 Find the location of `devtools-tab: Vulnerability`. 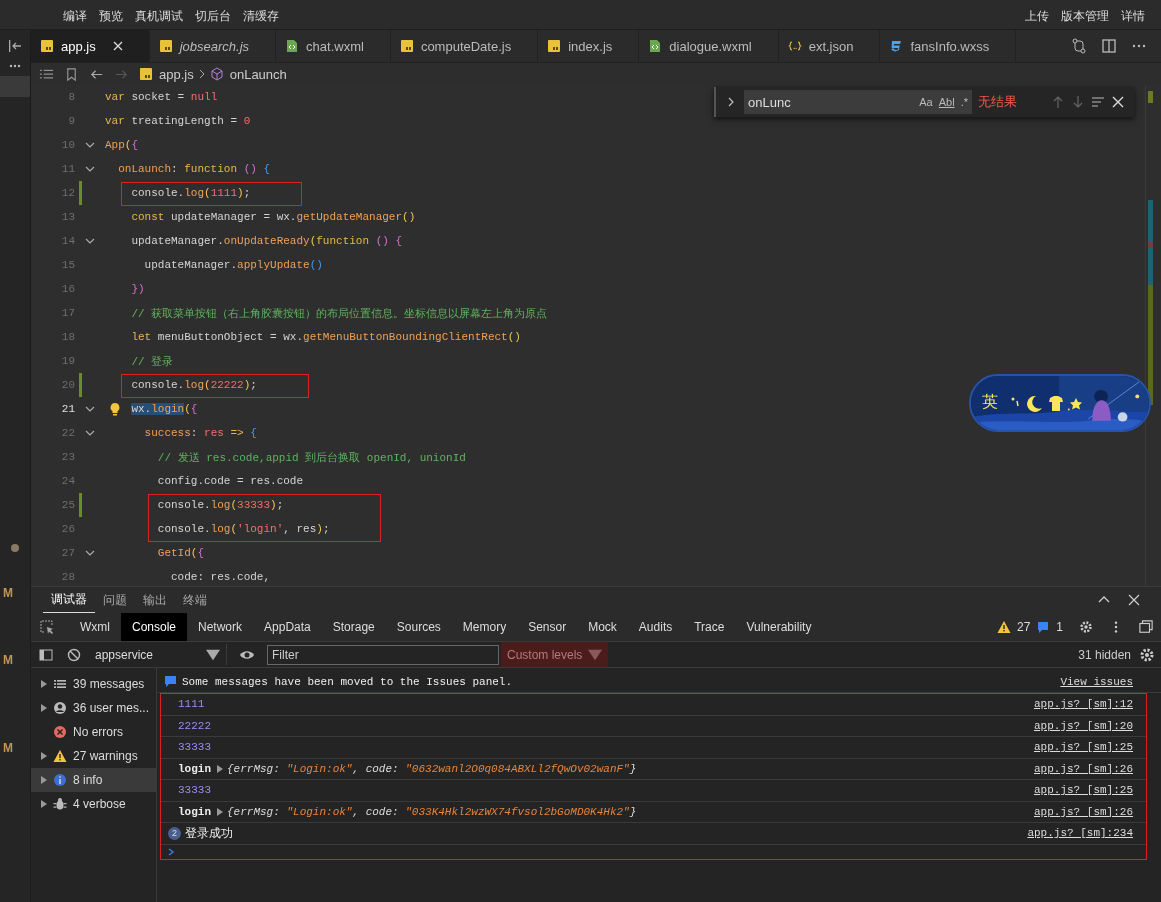

devtools-tab: Vulnerability is located at coordinates (779, 627).